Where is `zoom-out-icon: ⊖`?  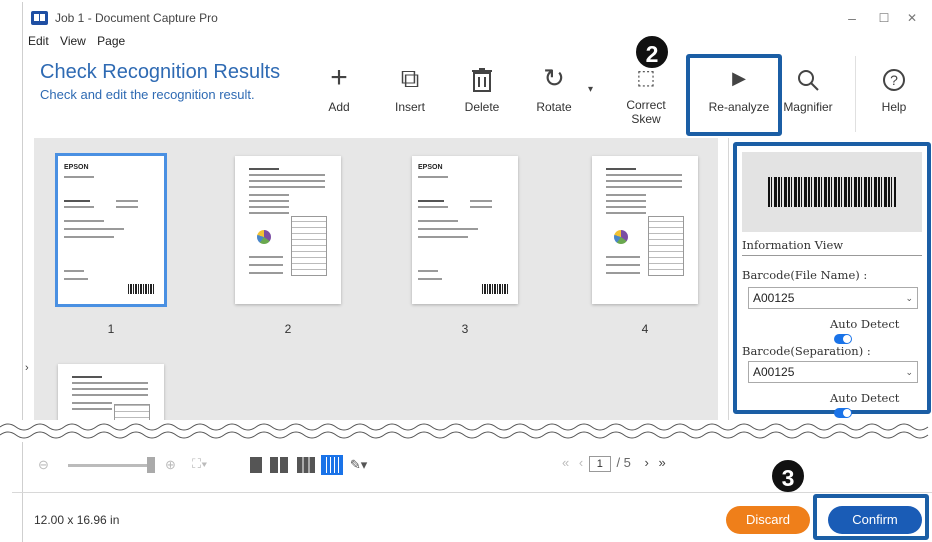
zoom-out-icon: ⊖ is located at coordinates (43, 465).